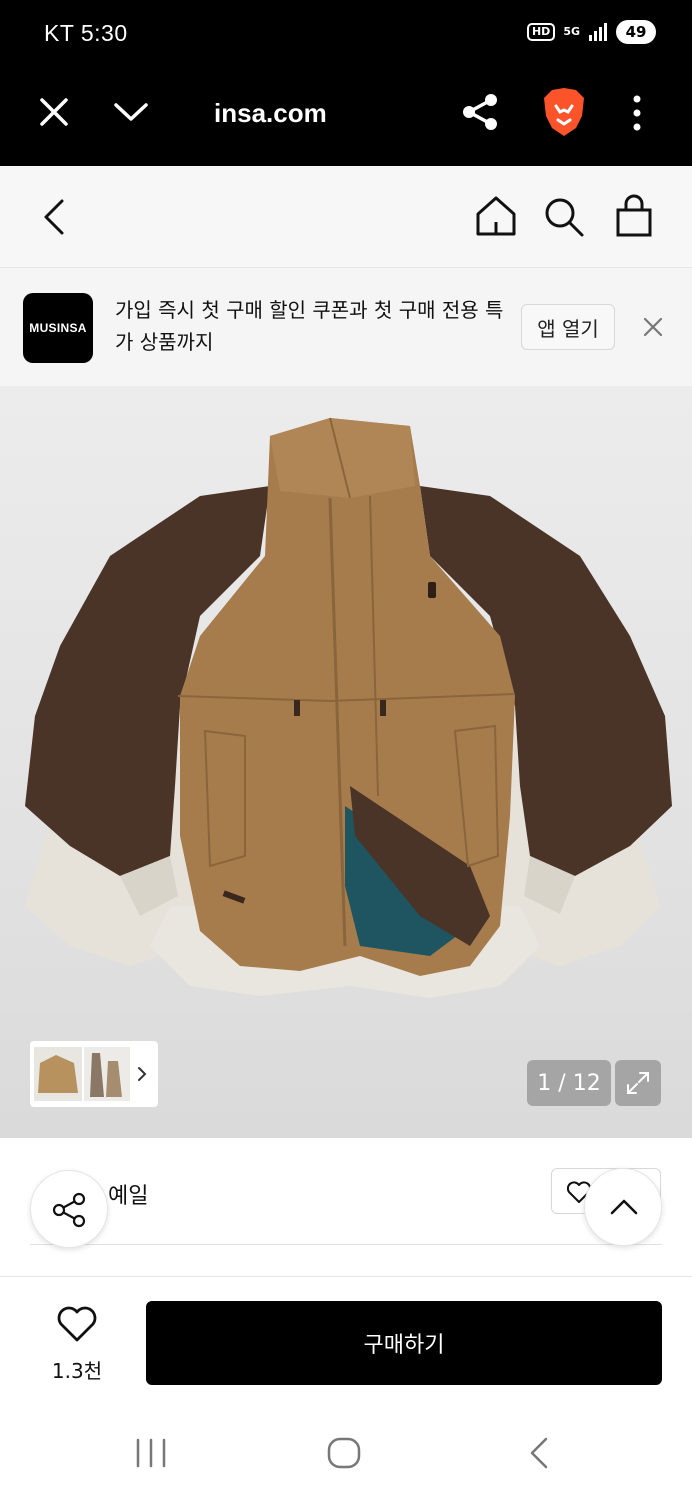 This screenshot has width=692, height=1500. Describe the element at coordinates (346, 217) in the screenshot. I see `site-header` at that location.